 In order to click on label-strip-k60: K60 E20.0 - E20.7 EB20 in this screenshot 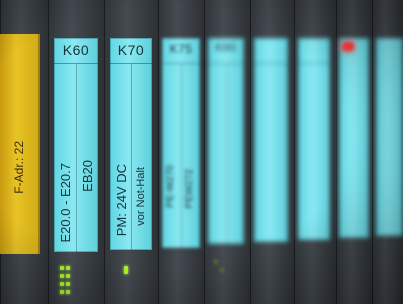, I will do `click(76, 145)`.